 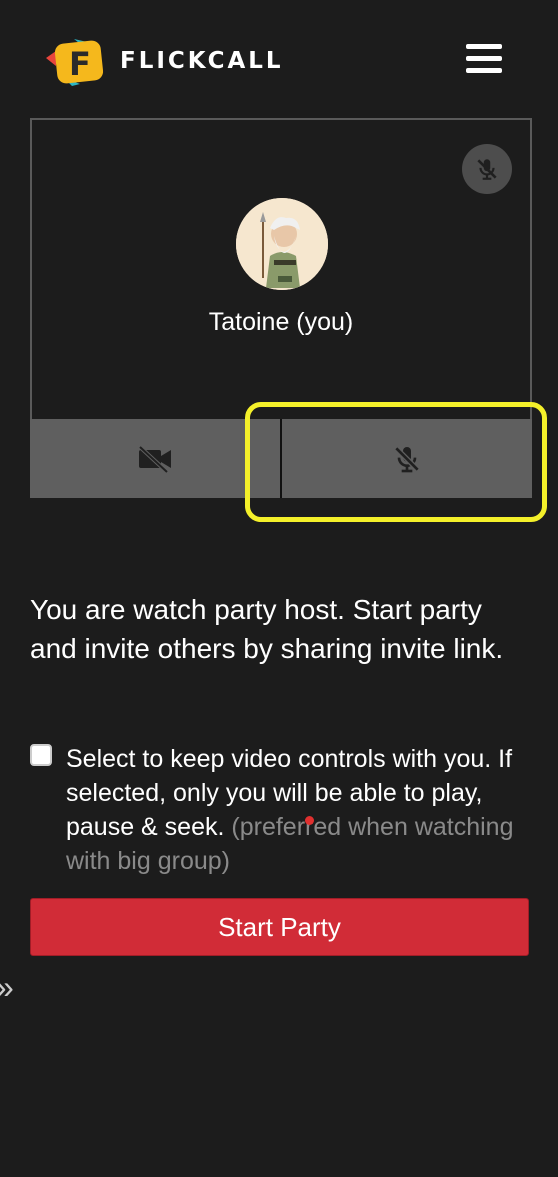 I want to click on app-header: F FLICKCALL, so click(x=279, y=60).